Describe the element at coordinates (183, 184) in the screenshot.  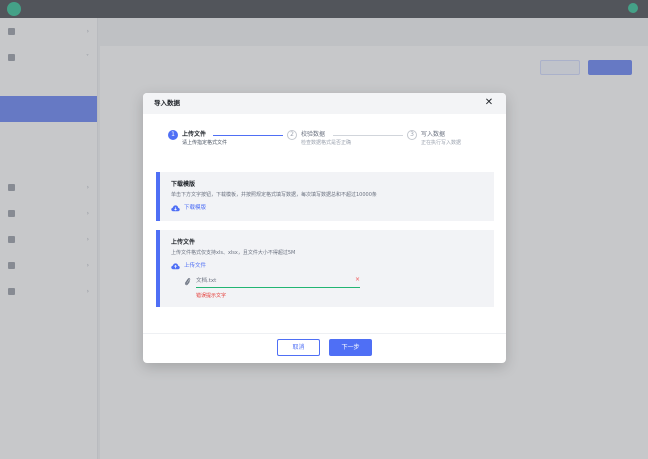
I see `section-title: 下载模版` at that location.